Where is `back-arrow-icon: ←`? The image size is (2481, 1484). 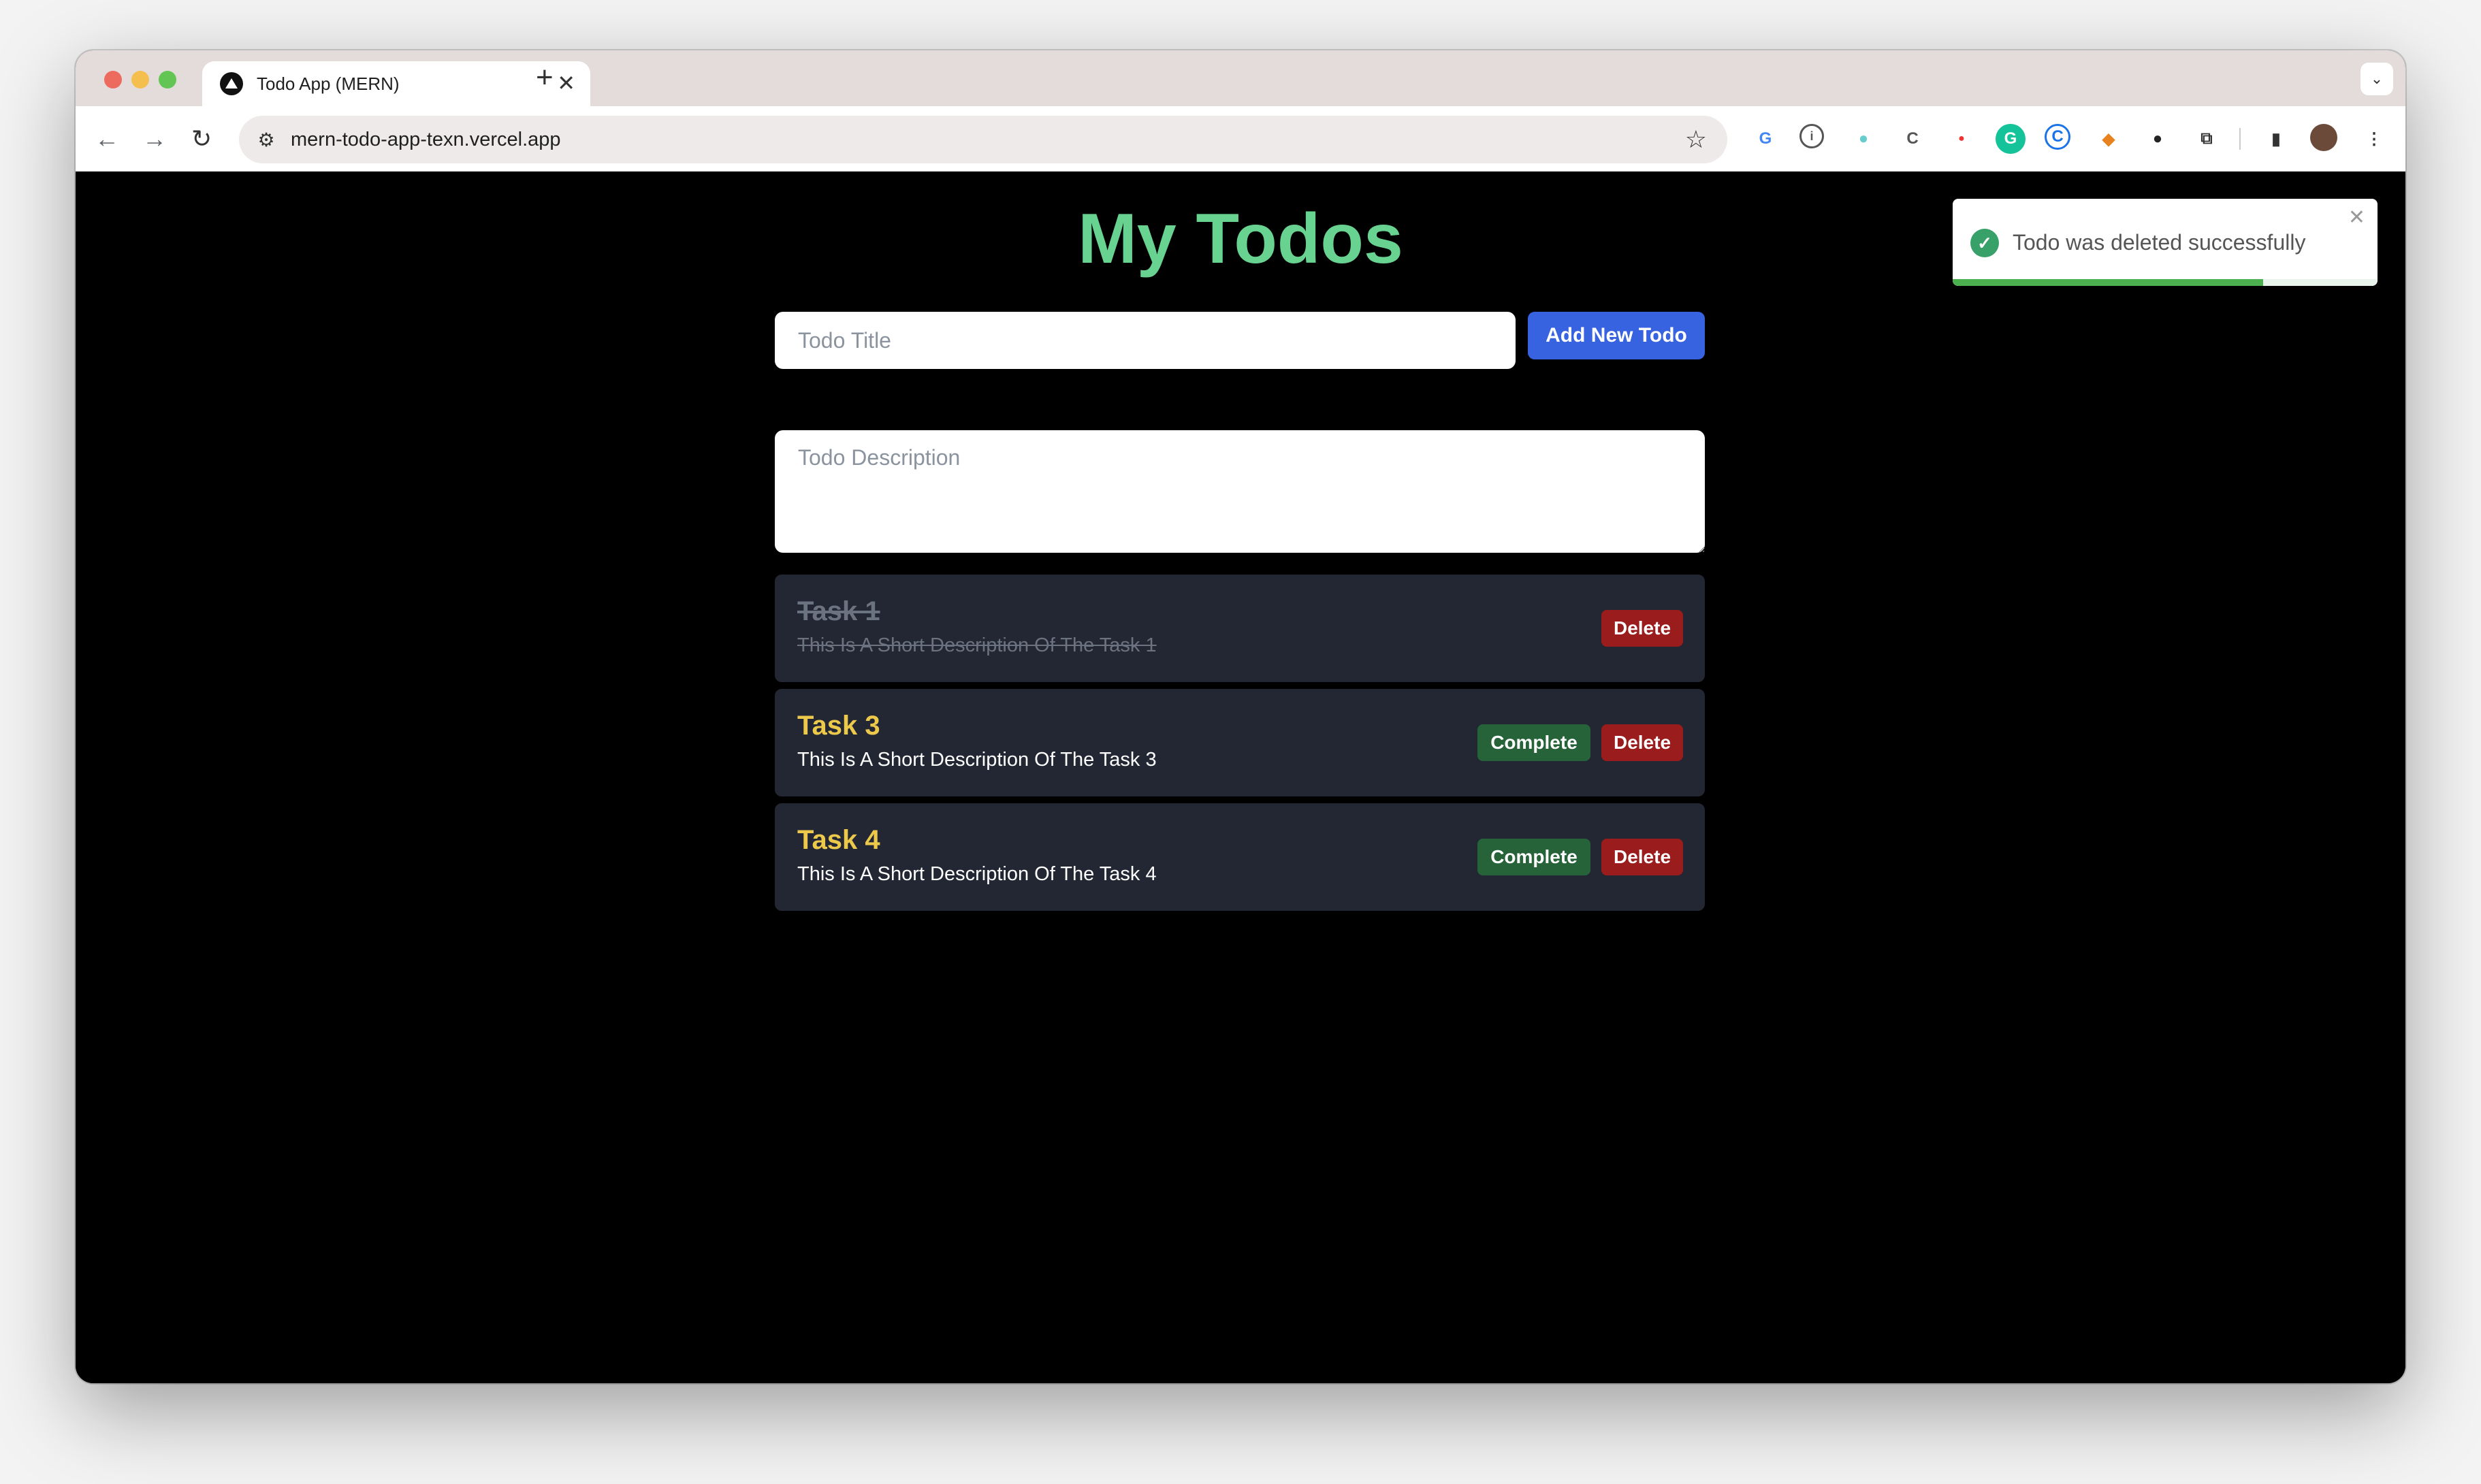 back-arrow-icon: ← is located at coordinates (107, 139).